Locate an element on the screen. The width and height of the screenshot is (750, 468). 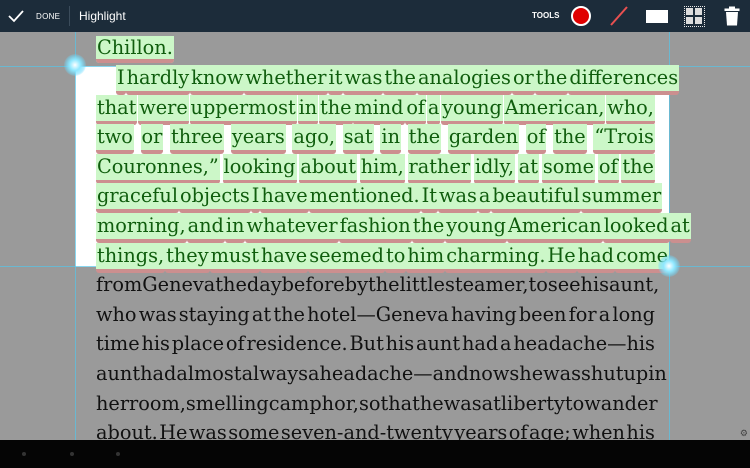
highlighted-word: that is located at coordinates (117, 109).